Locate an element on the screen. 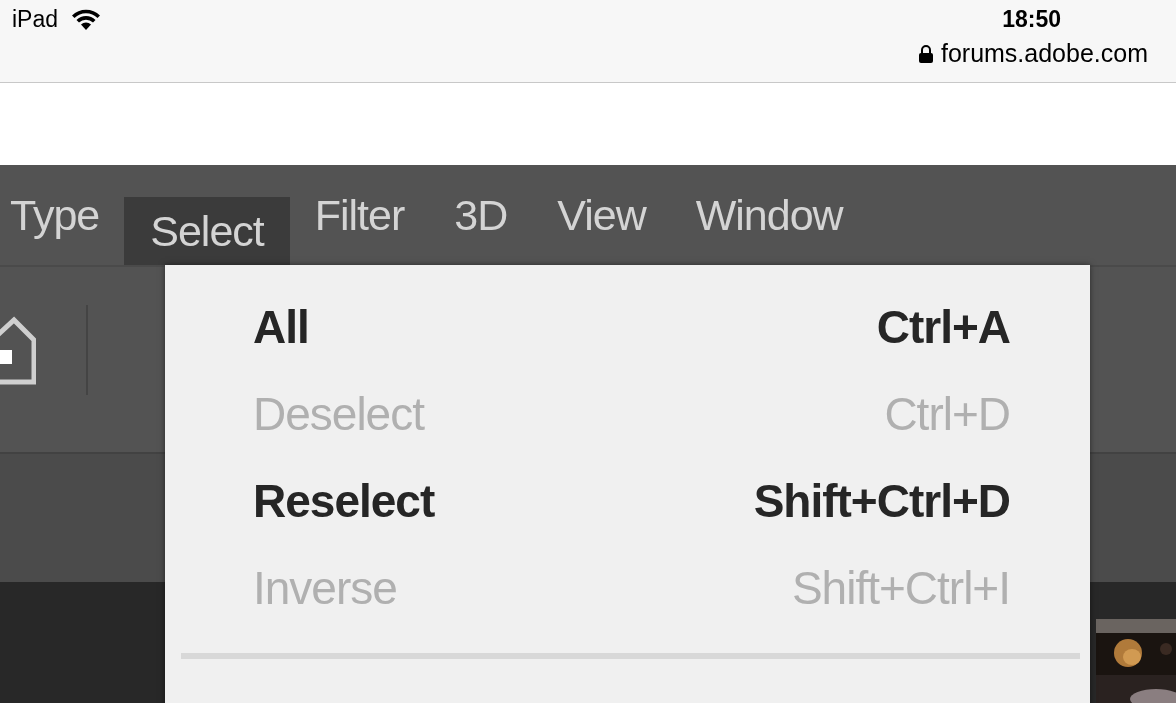 This screenshot has height=703, width=1176. menu-item: All Ctrl+A is located at coordinates (627, 326).